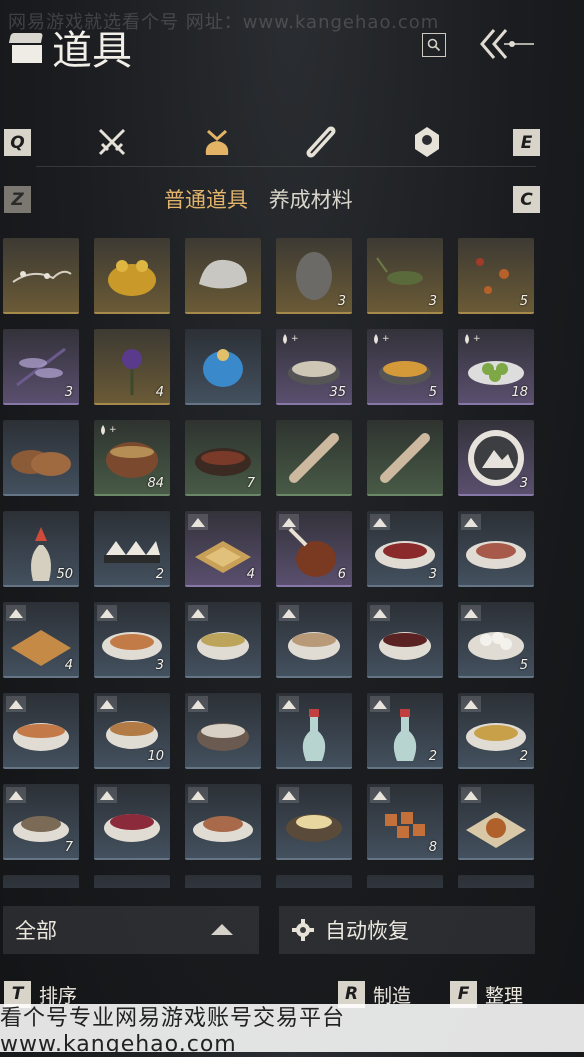  Describe the element at coordinates (206, 199) in the screenshot. I see `subtab-normal-items: 普通道具` at that location.